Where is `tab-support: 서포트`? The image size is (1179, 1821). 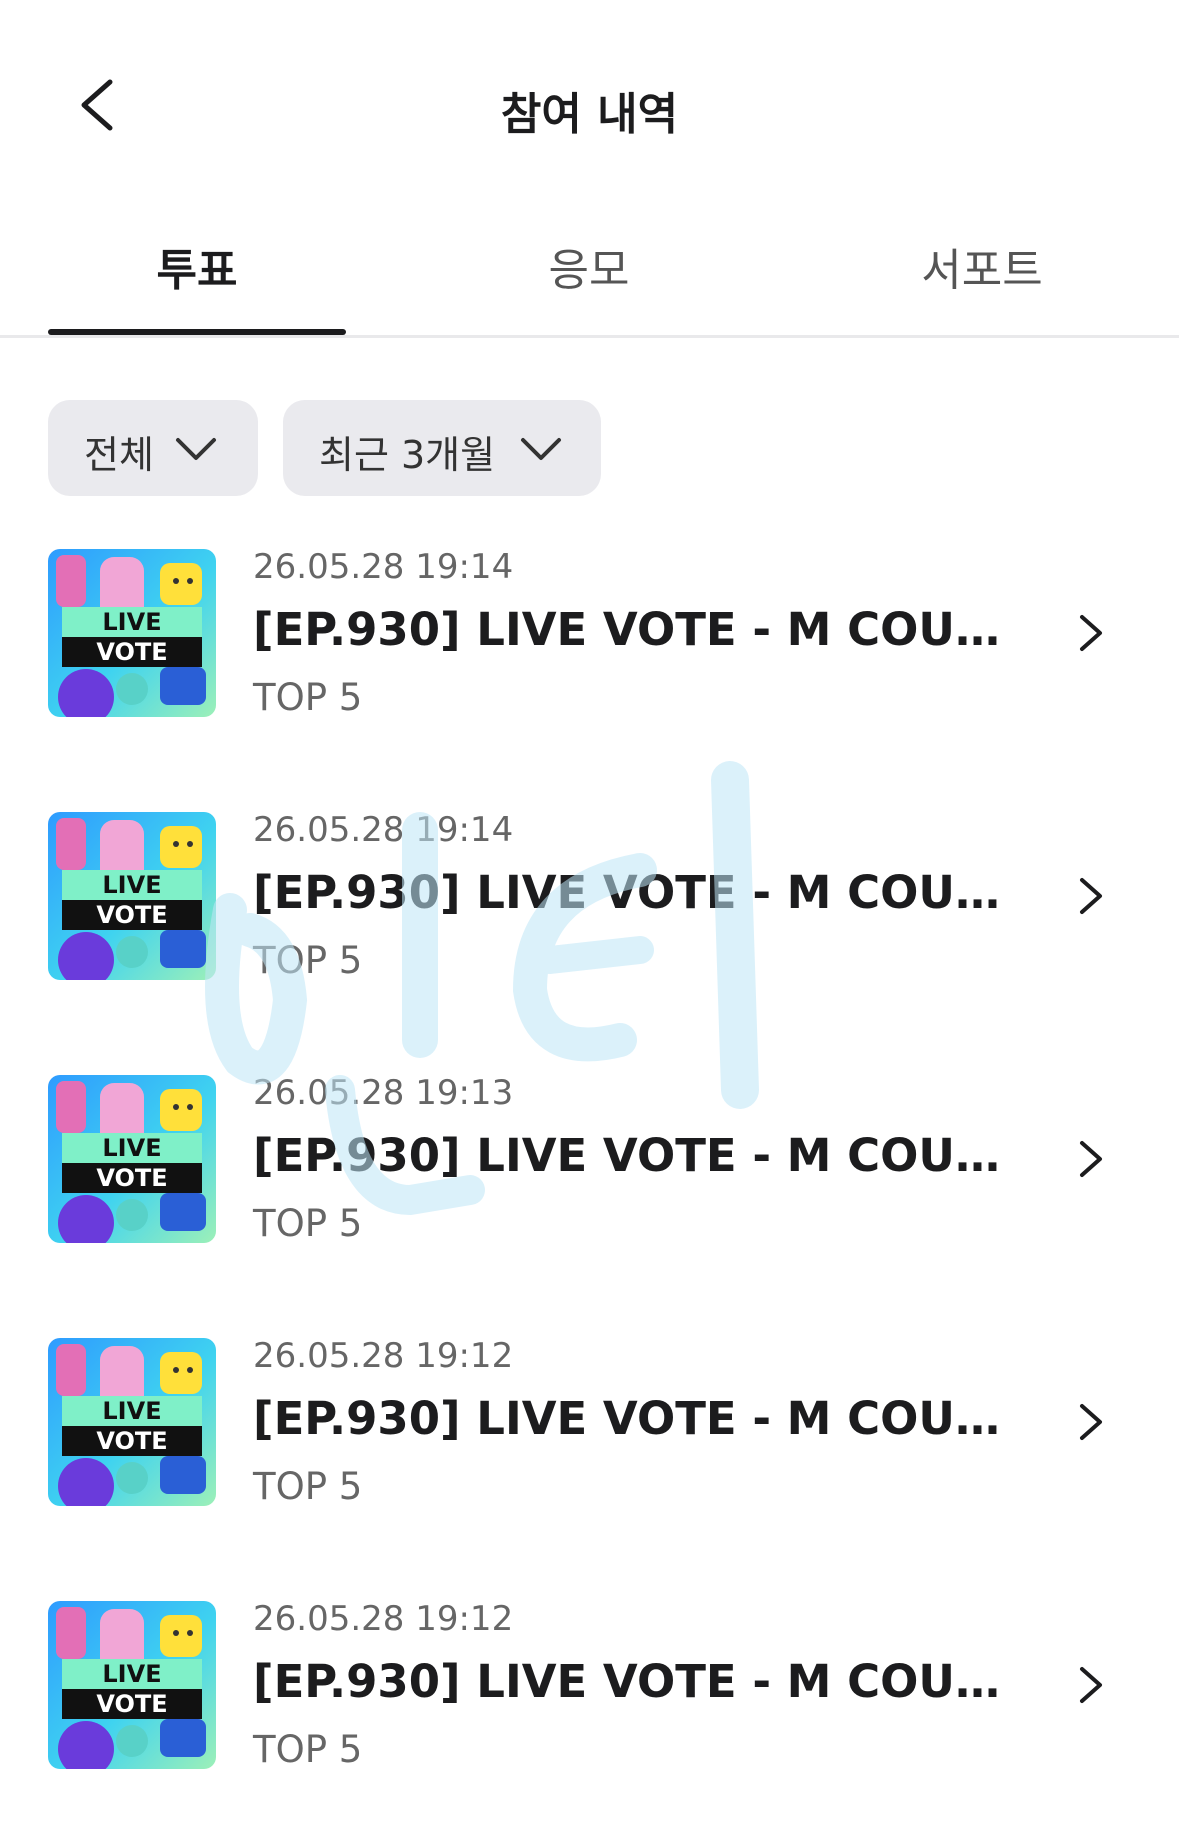
tab-support: 서포트 is located at coordinates (982, 265).